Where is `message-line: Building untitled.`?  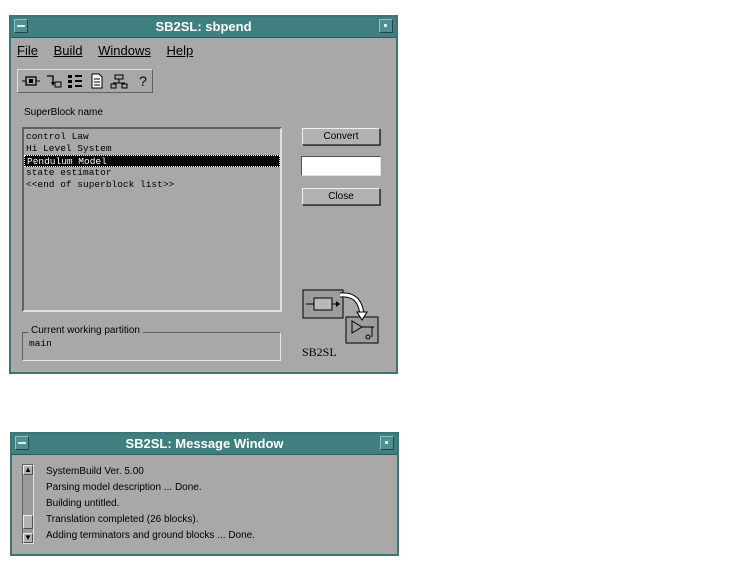
message-line: Building untitled. is located at coordinates (83, 503).